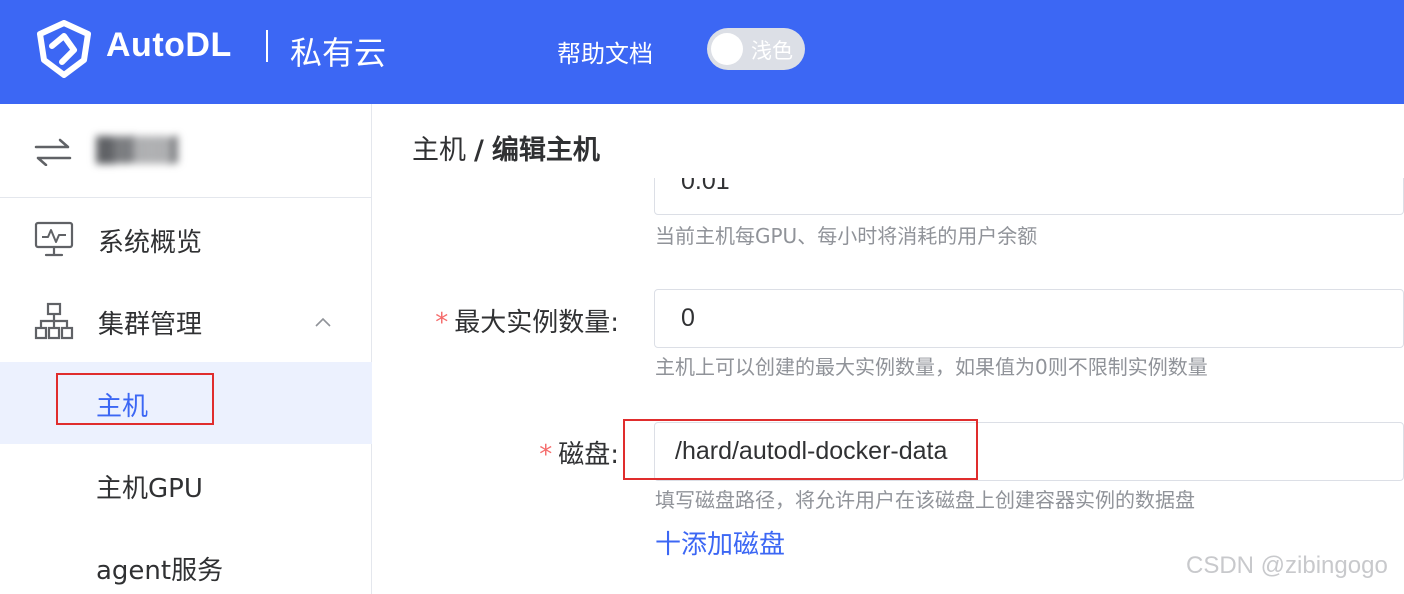  Describe the element at coordinates (439, 150) in the screenshot. I see `breadcrumb-parent: 主机` at that location.